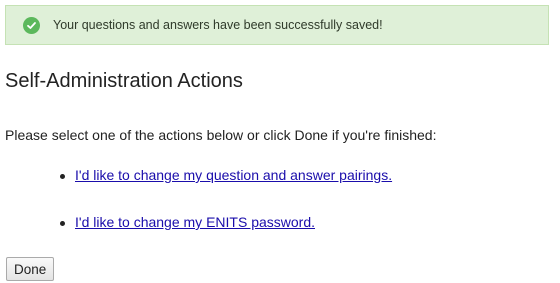 Image resolution: width=560 pixels, height=283 pixels. I want to click on done-button: Done, so click(30, 269).